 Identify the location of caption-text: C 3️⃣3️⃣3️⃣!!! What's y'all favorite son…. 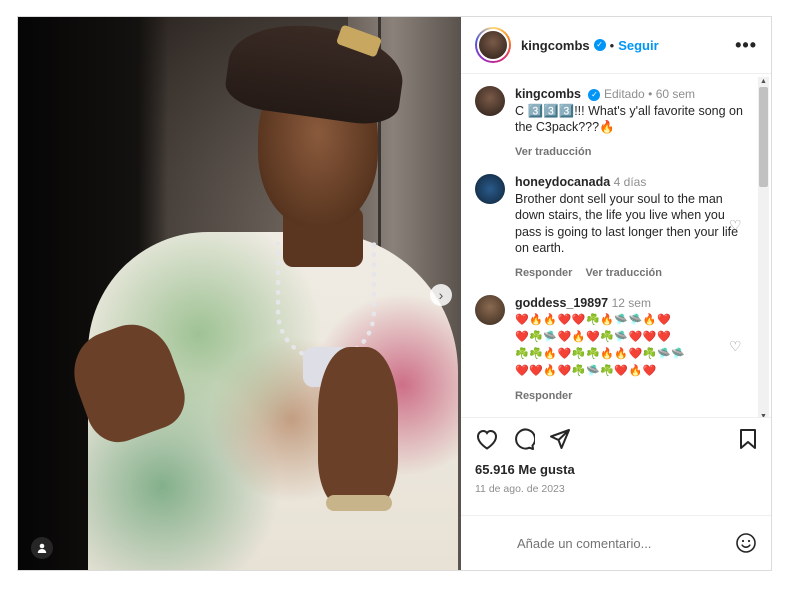
(629, 119).